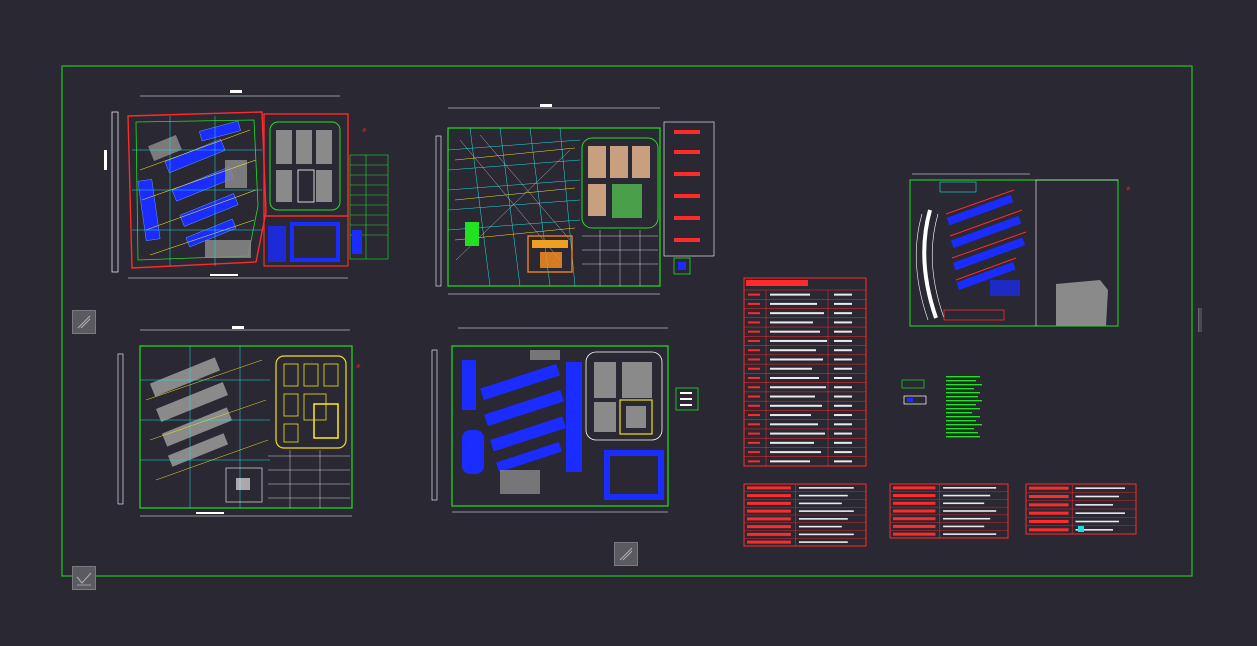  What do you see at coordinates (1016, 305) in the screenshot?
I see `site-plan-5: N` at bounding box center [1016, 305].